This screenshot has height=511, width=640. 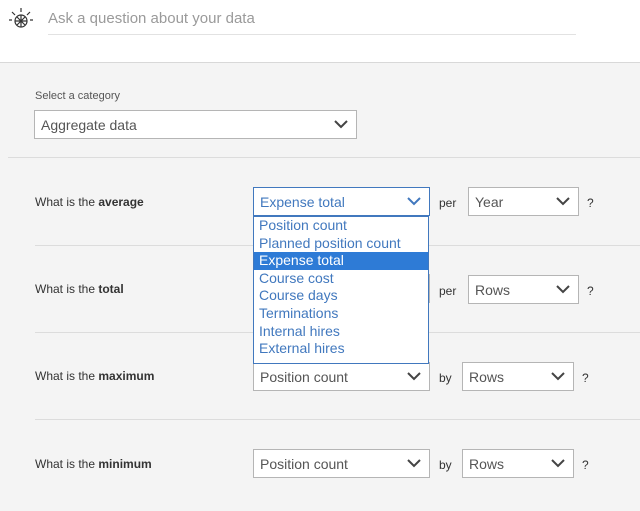 What do you see at coordinates (312, 21) in the screenshot?
I see `search-input: Ask a question about your data` at bounding box center [312, 21].